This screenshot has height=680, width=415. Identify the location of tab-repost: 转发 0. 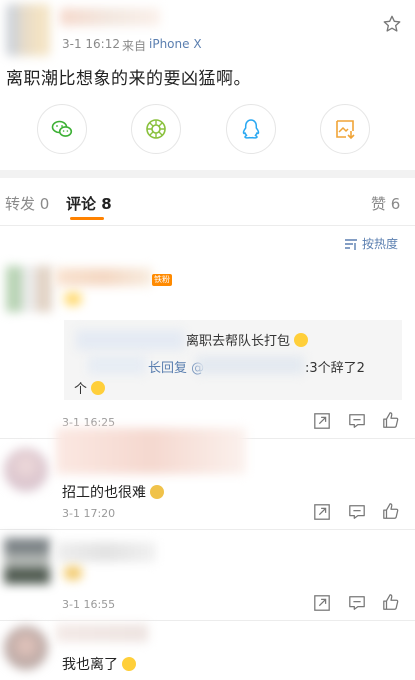
(27, 203).